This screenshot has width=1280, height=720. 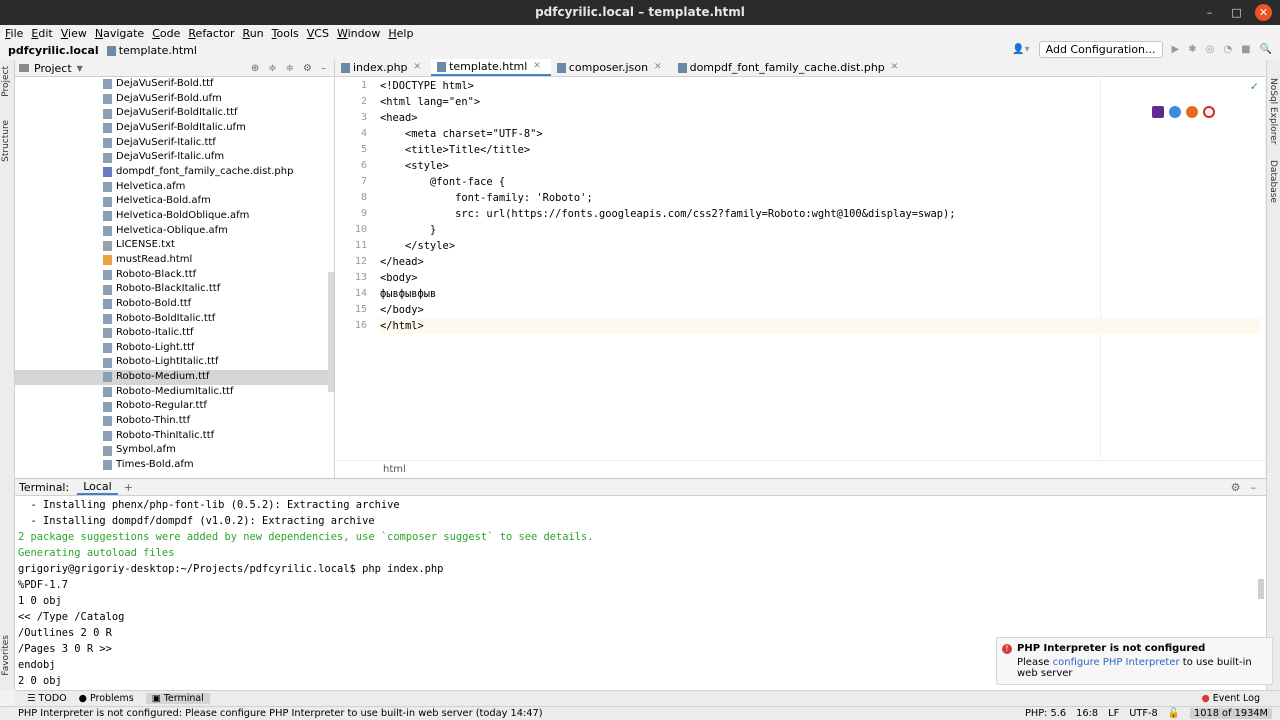 I want to click on tree-file-item: dompdf_font_family_cache.dist.php, so click(x=174, y=172).